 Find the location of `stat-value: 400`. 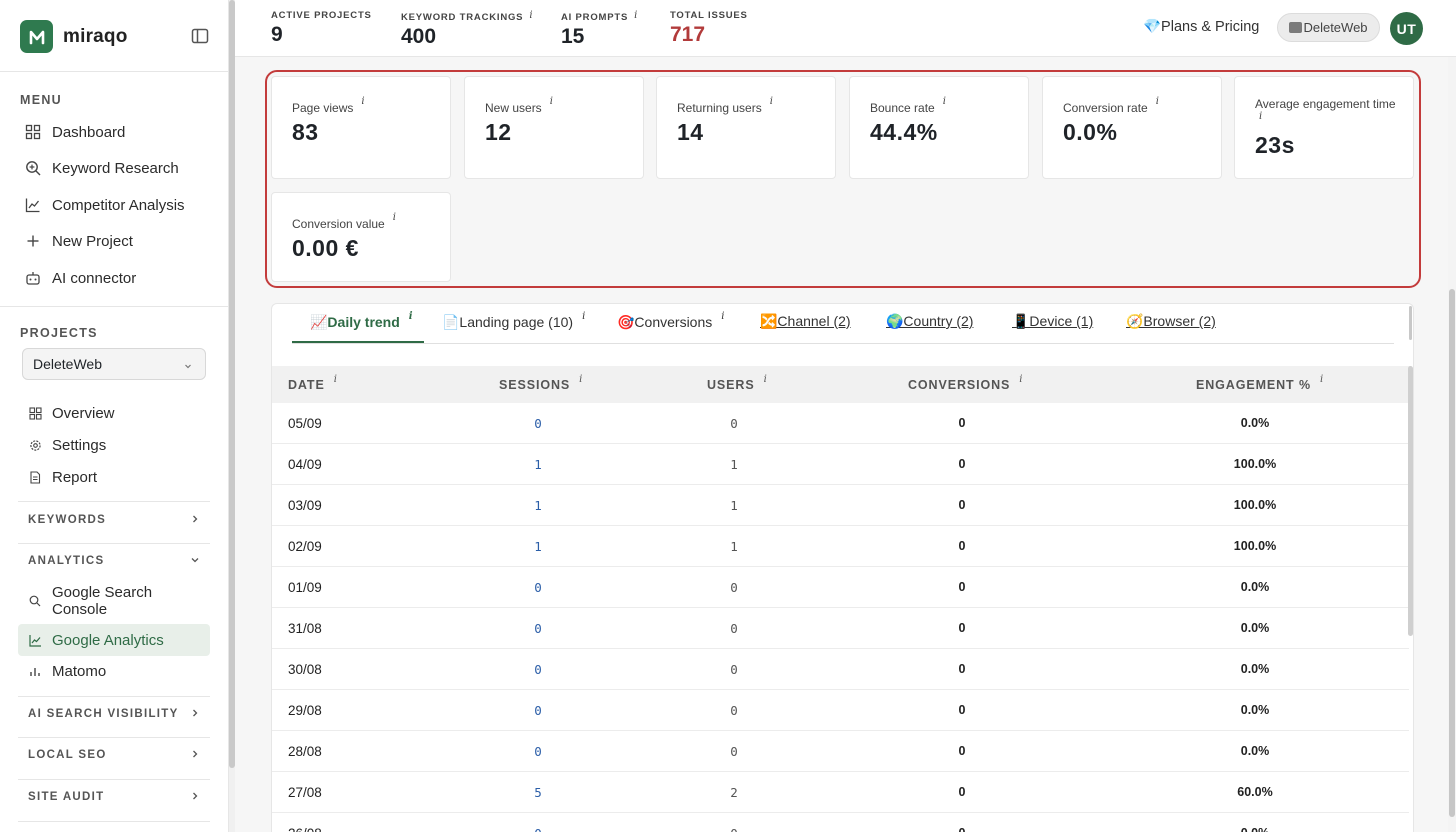

stat-value: 400 is located at coordinates (419, 36).